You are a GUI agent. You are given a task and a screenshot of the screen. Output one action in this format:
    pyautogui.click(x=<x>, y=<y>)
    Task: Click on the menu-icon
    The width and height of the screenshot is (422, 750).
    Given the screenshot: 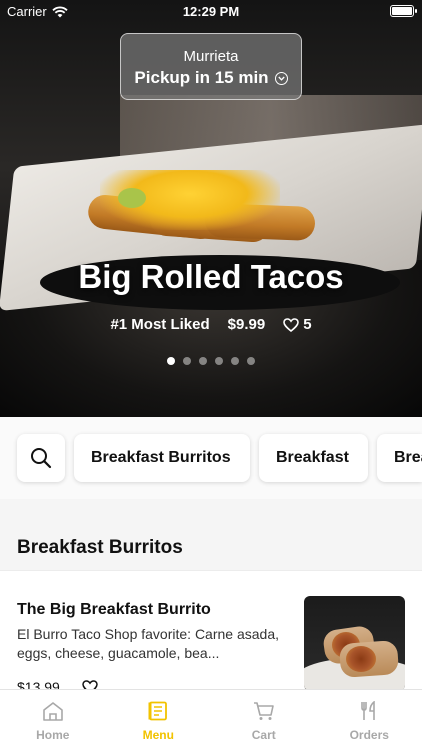 What is the action you would take?
    pyautogui.click(x=158, y=711)
    